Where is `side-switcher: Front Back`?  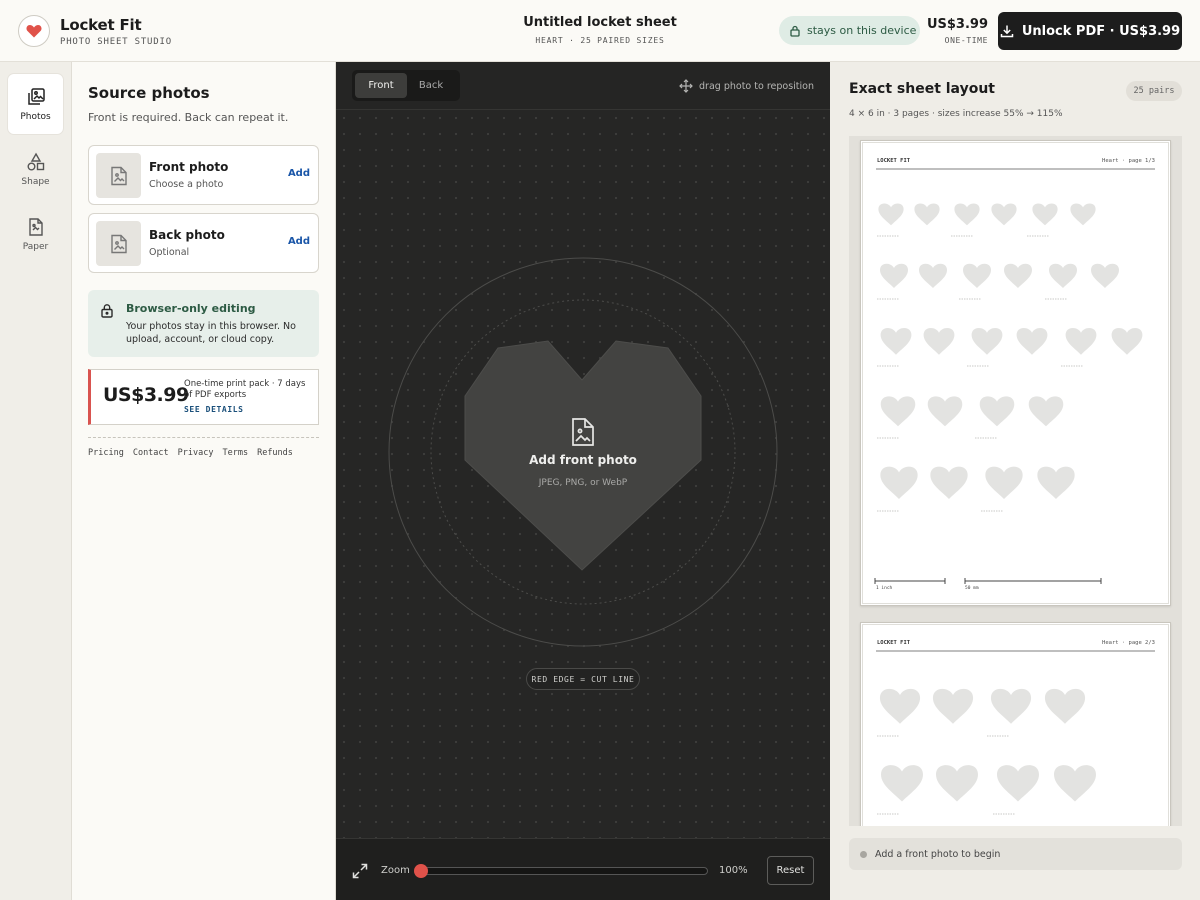 side-switcher: Front Back is located at coordinates (406, 85).